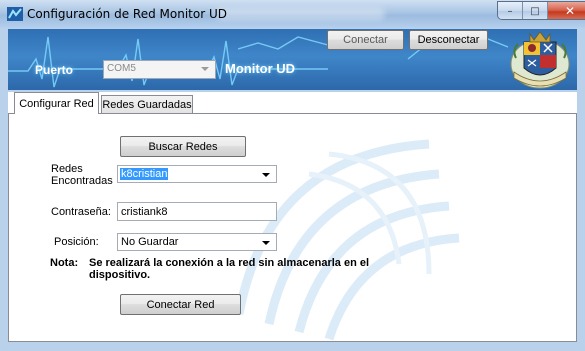  What do you see at coordinates (292, 103) in the screenshot?
I see `tab-strip: Configurar Red Redes Guardadas` at bounding box center [292, 103].